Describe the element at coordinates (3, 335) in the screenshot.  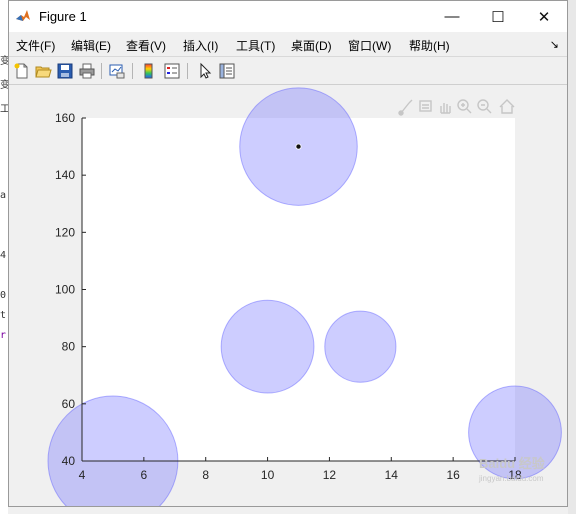
I see `bg-text: r` at that location.